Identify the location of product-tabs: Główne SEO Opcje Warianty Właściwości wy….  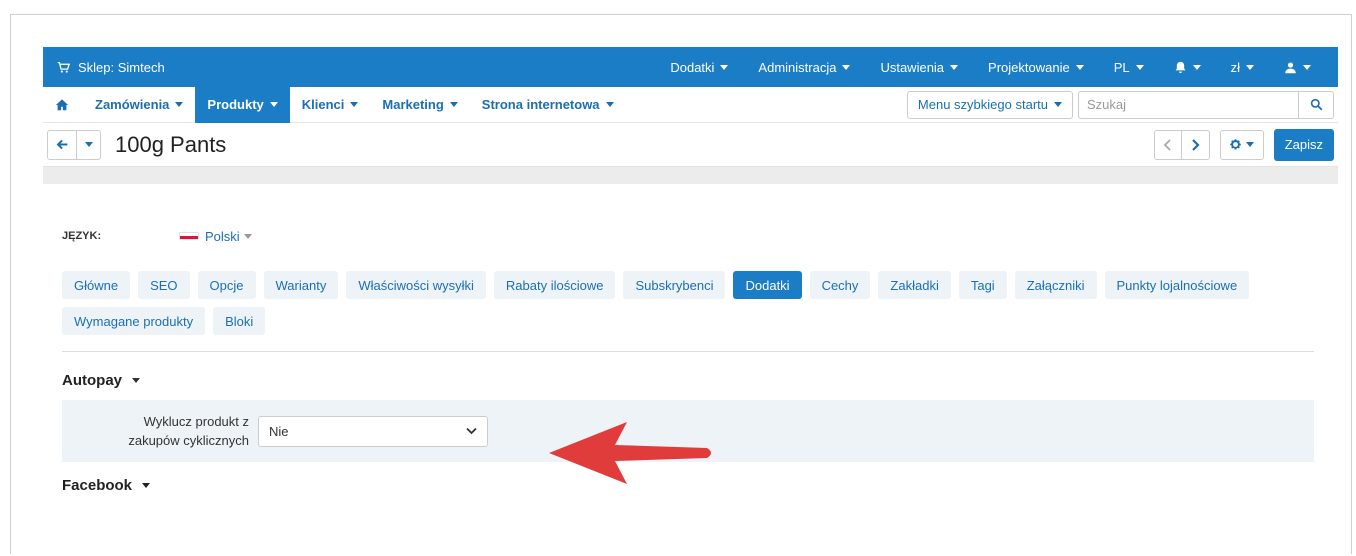
(692, 303).